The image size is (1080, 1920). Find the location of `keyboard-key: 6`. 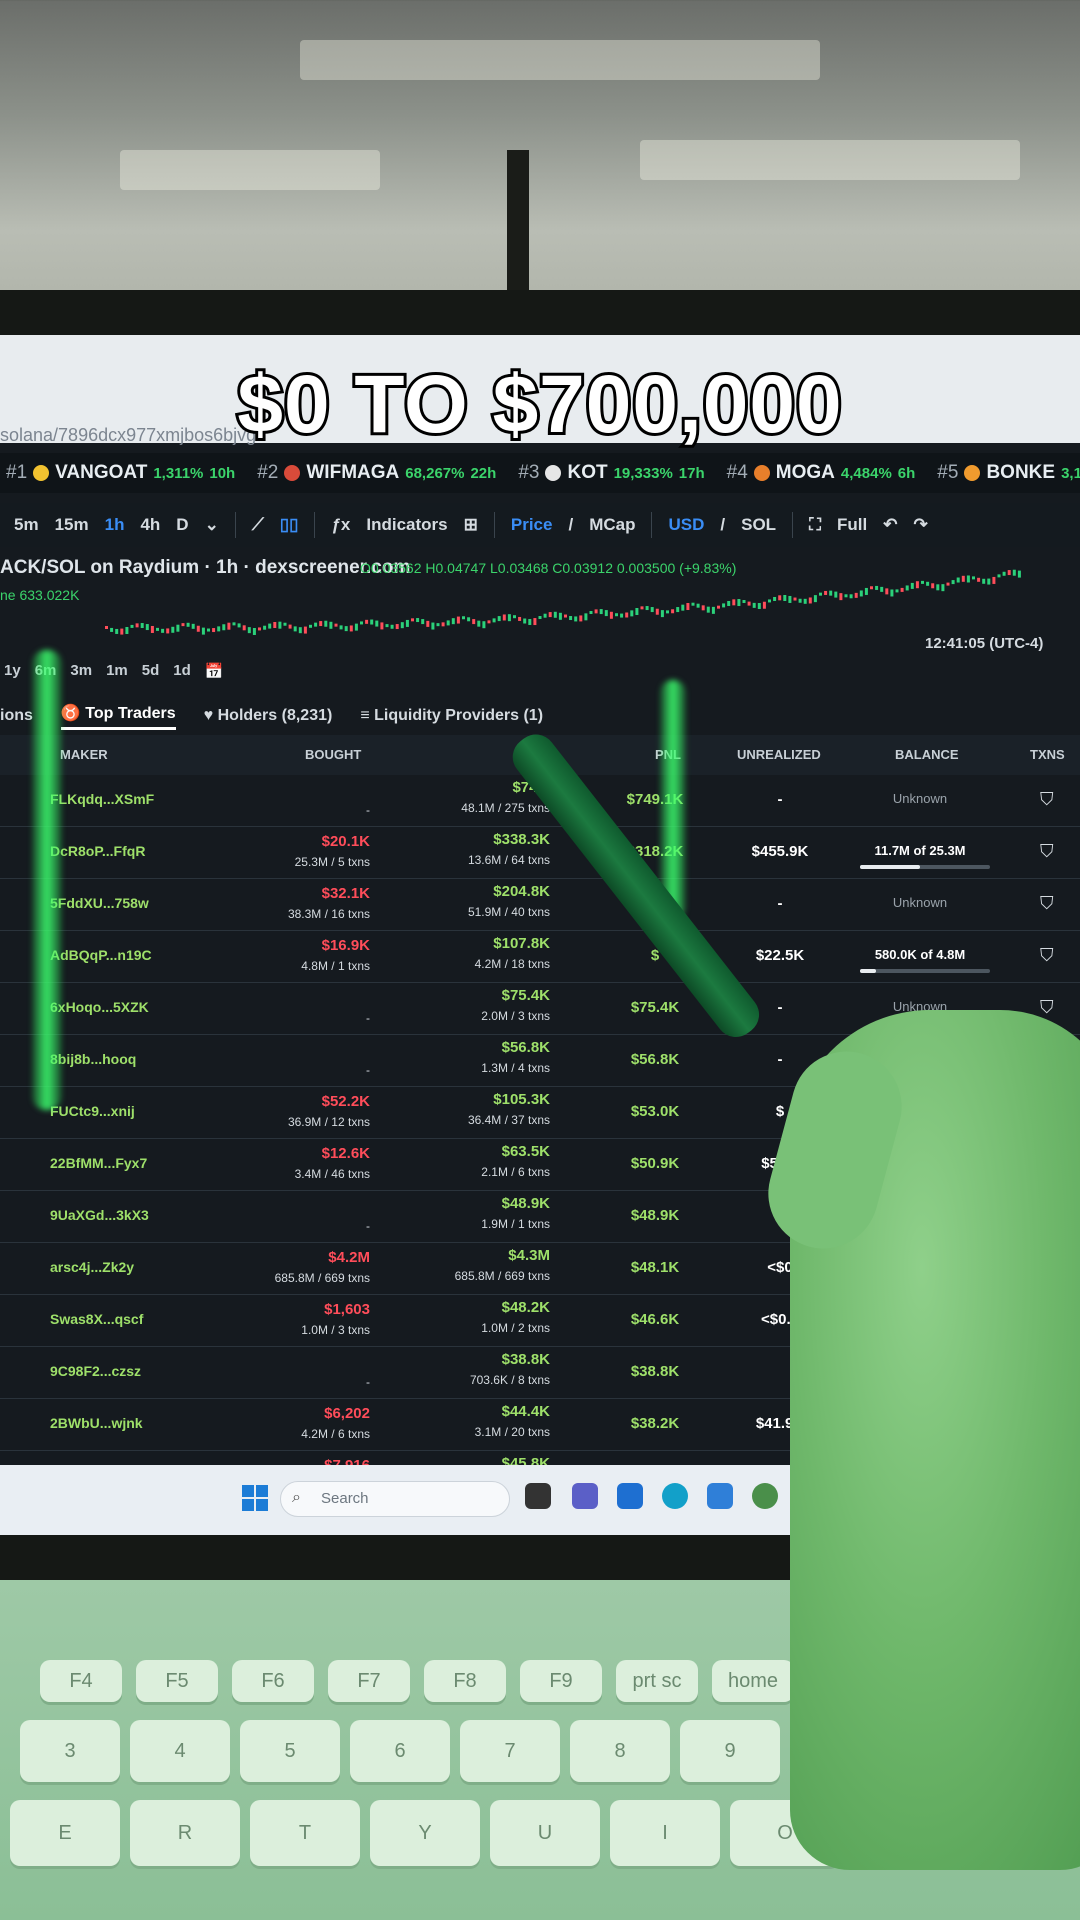

keyboard-key: 6 is located at coordinates (400, 1751).